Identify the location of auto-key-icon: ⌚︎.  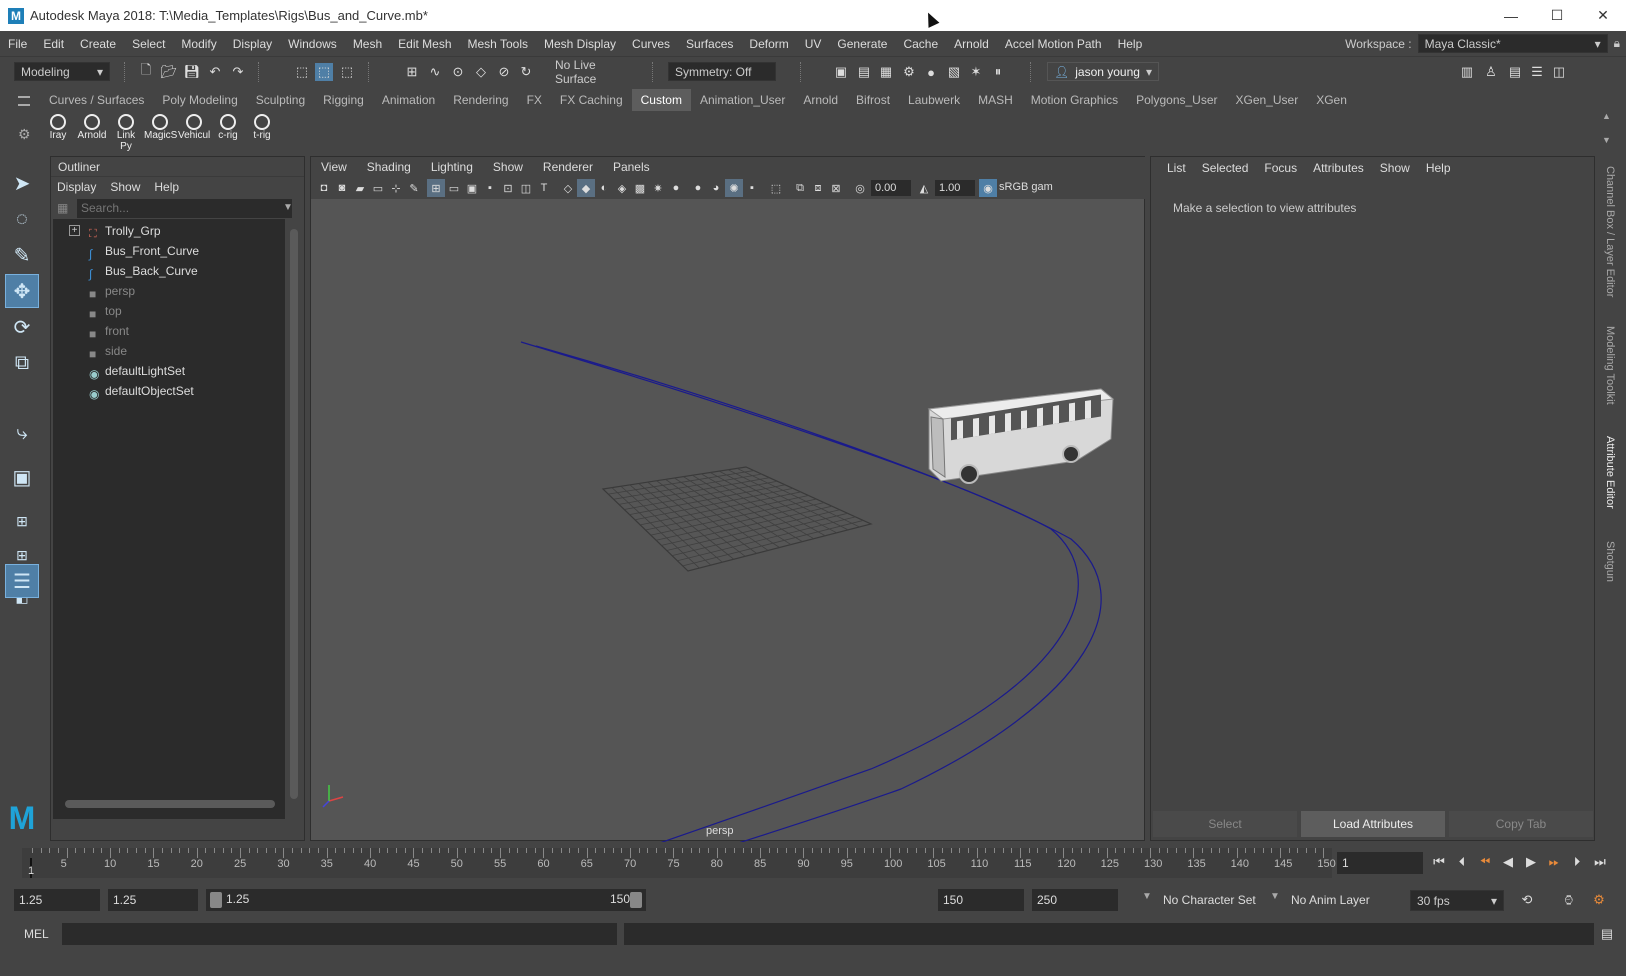
(1569, 900).